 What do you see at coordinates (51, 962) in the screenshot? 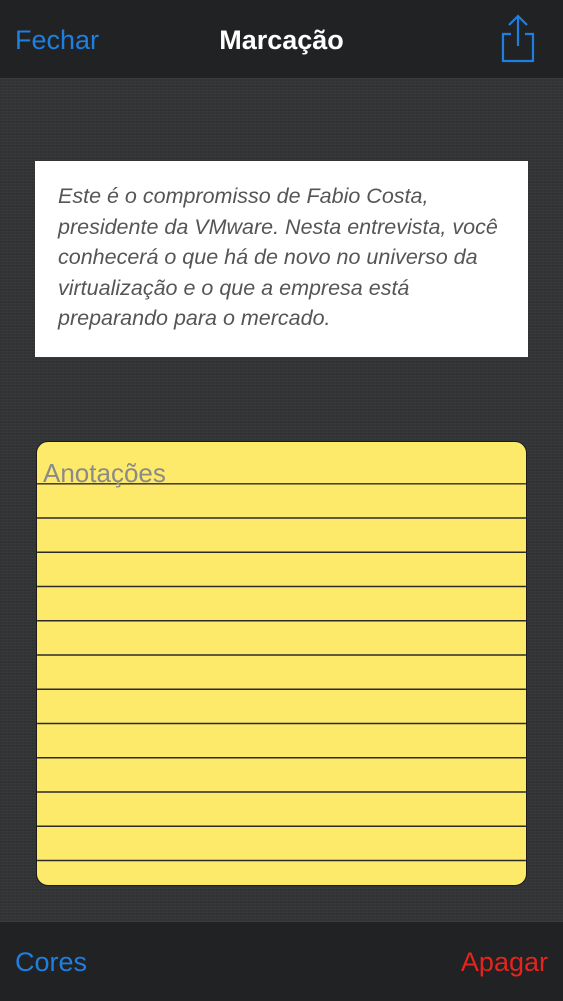
I see `colors-button: Cores` at bounding box center [51, 962].